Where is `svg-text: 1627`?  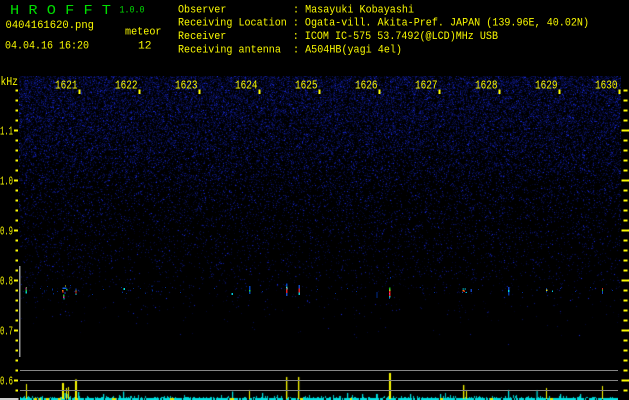
svg-text: 1627 is located at coordinates (426, 86).